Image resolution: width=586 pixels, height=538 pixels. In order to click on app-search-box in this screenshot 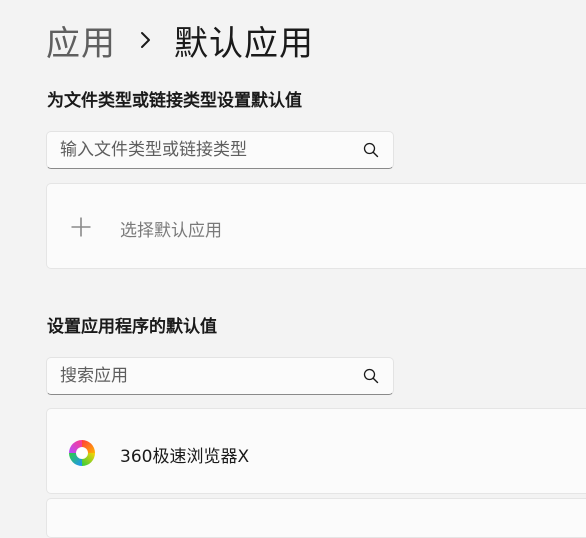, I will do `click(220, 376)`.